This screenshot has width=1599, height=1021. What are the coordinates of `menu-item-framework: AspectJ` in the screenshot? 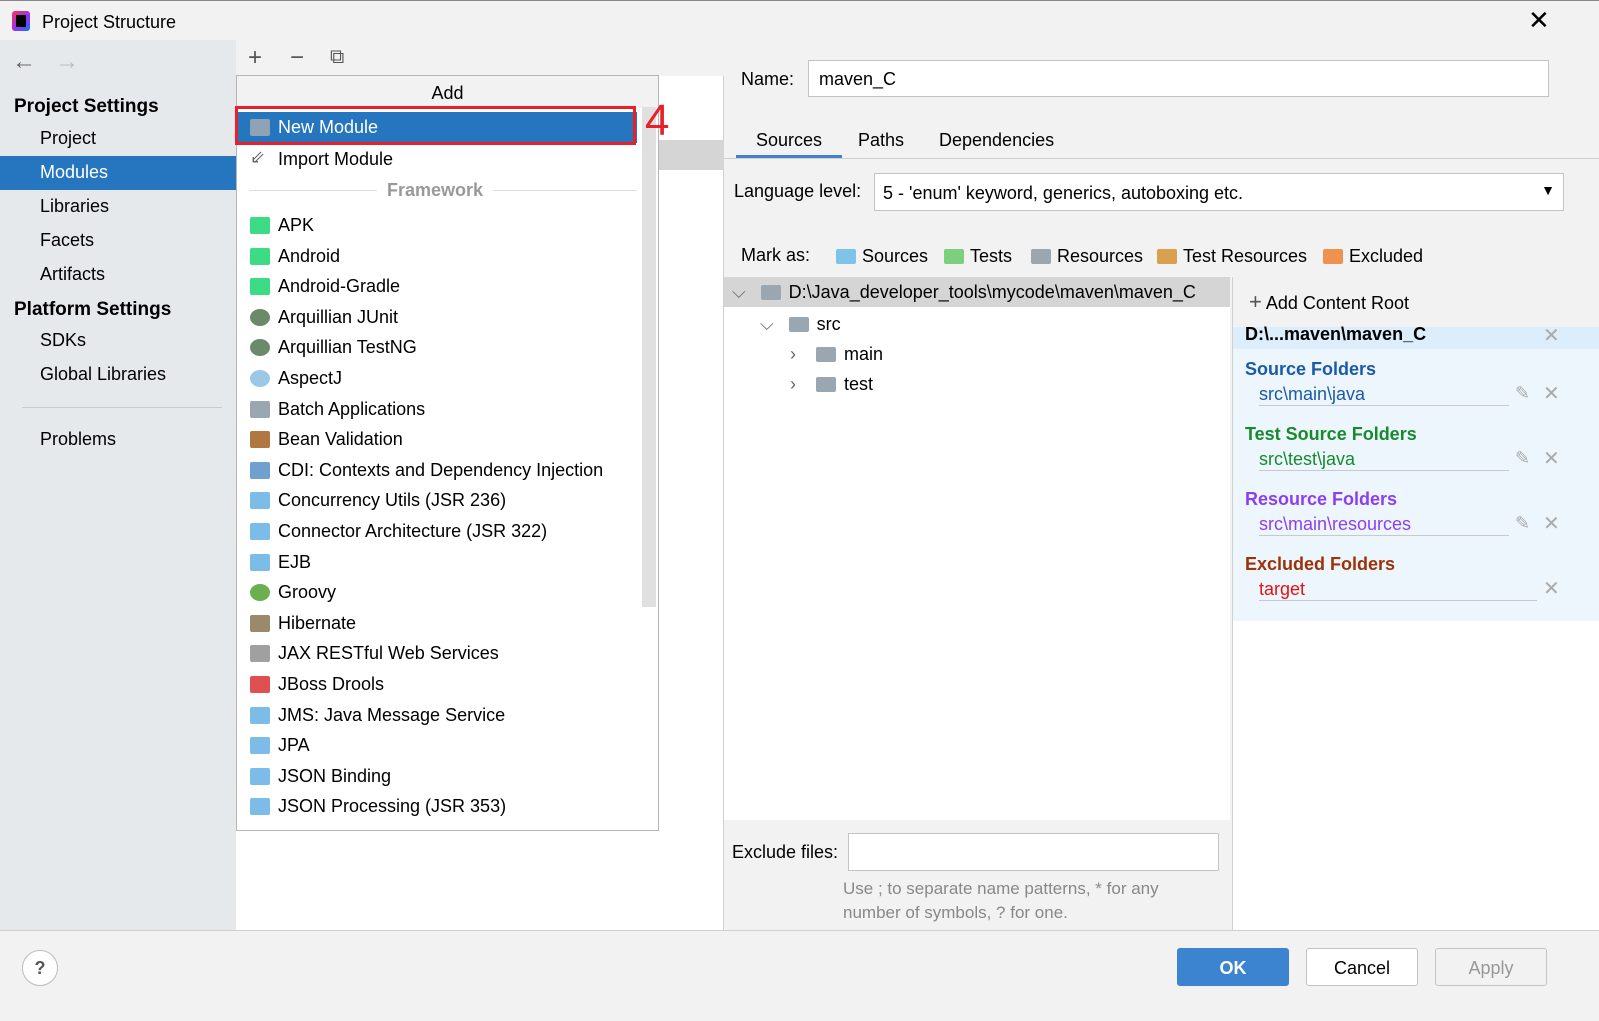 It's located at (437, 378).